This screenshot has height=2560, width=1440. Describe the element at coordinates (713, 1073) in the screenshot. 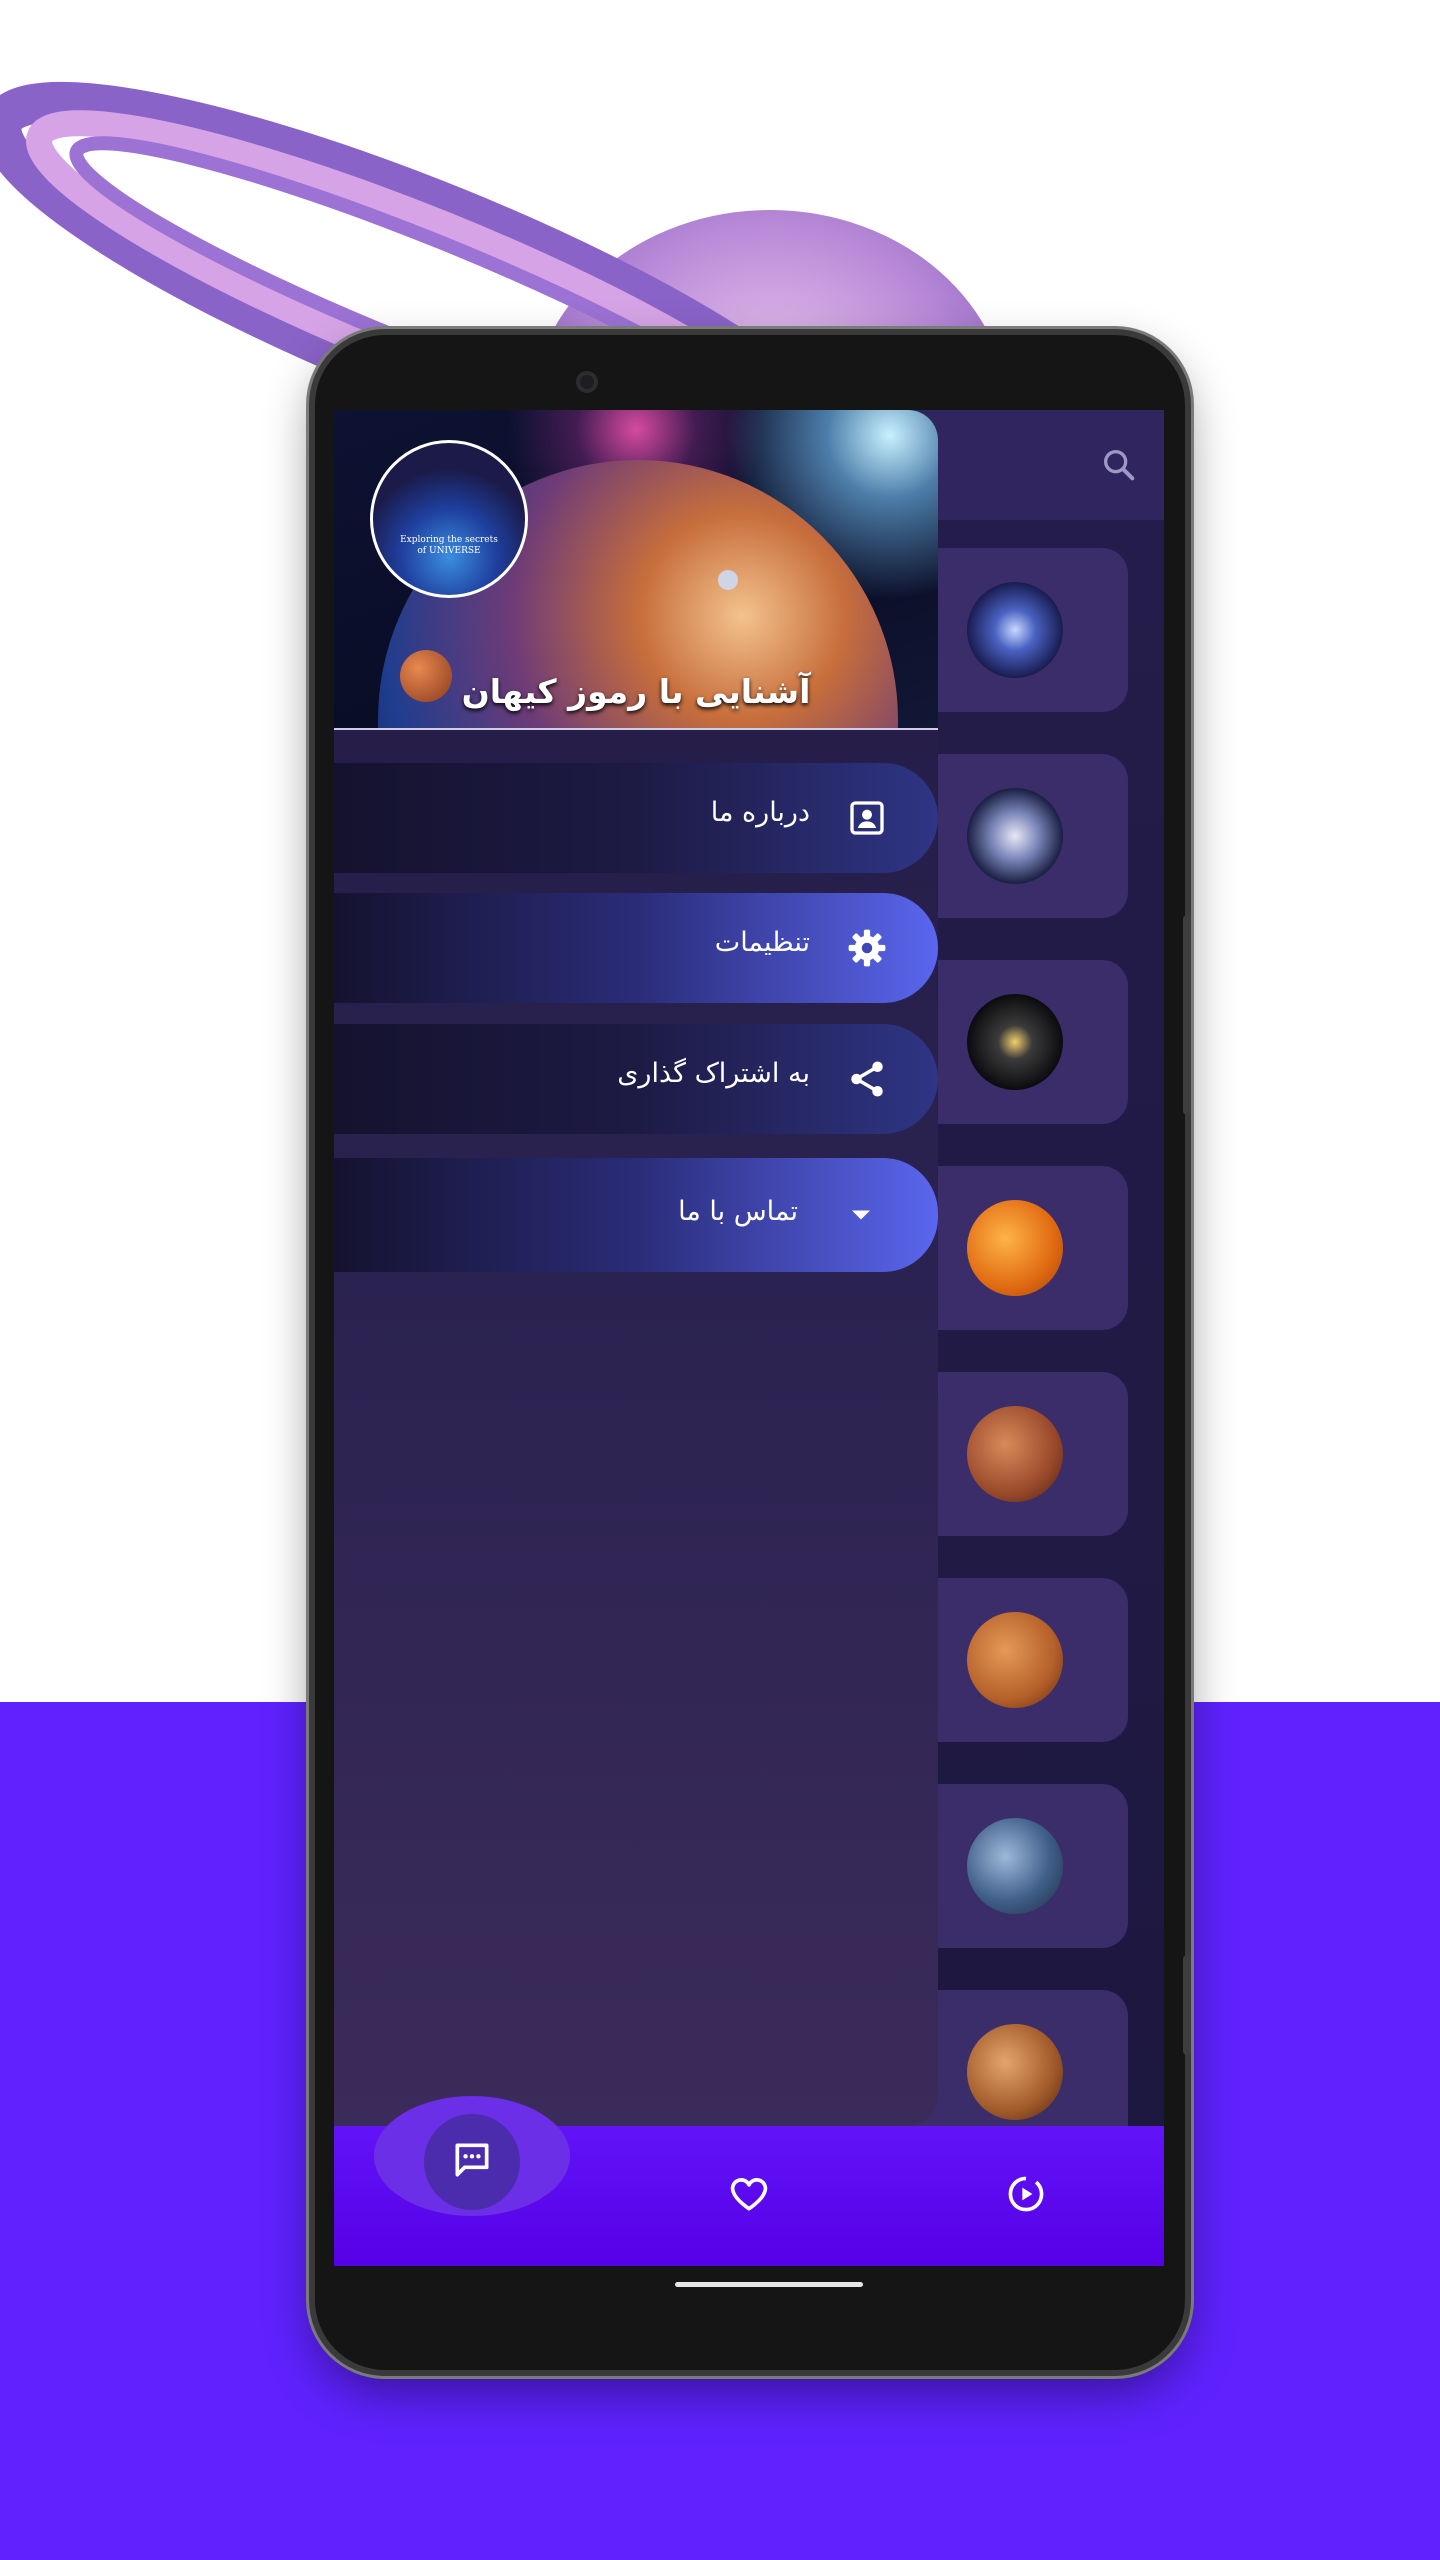

I see `menu-item-label: به اشتراک گذاری` at that location.